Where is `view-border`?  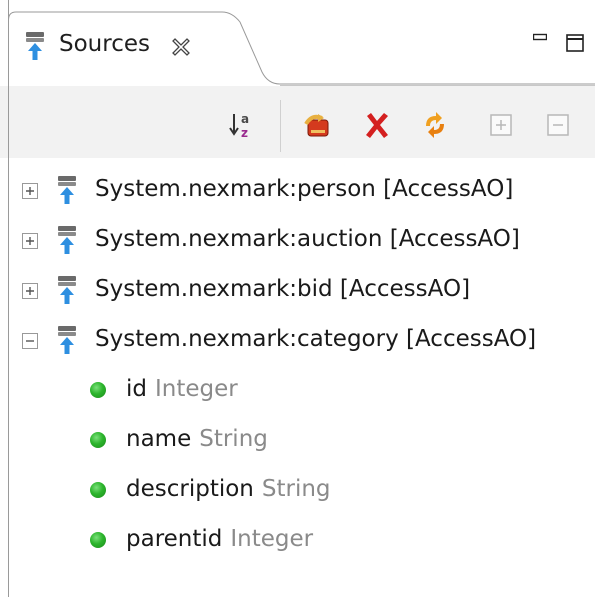
view-border is located at coordinates (8, 341).